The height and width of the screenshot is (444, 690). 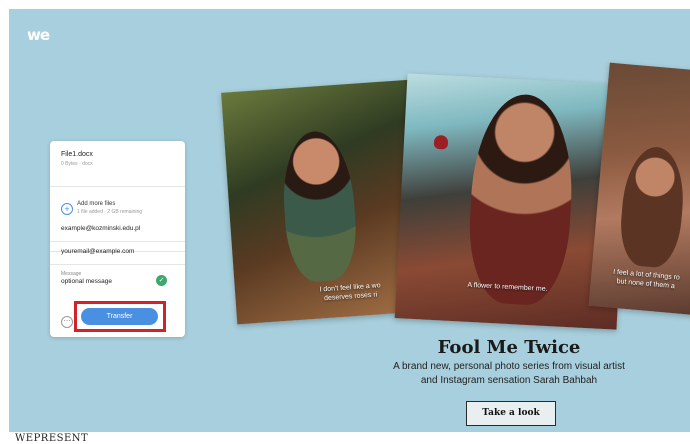 I want to click on wepresent-label: WEPRESENT, so click(x=51, y=438).